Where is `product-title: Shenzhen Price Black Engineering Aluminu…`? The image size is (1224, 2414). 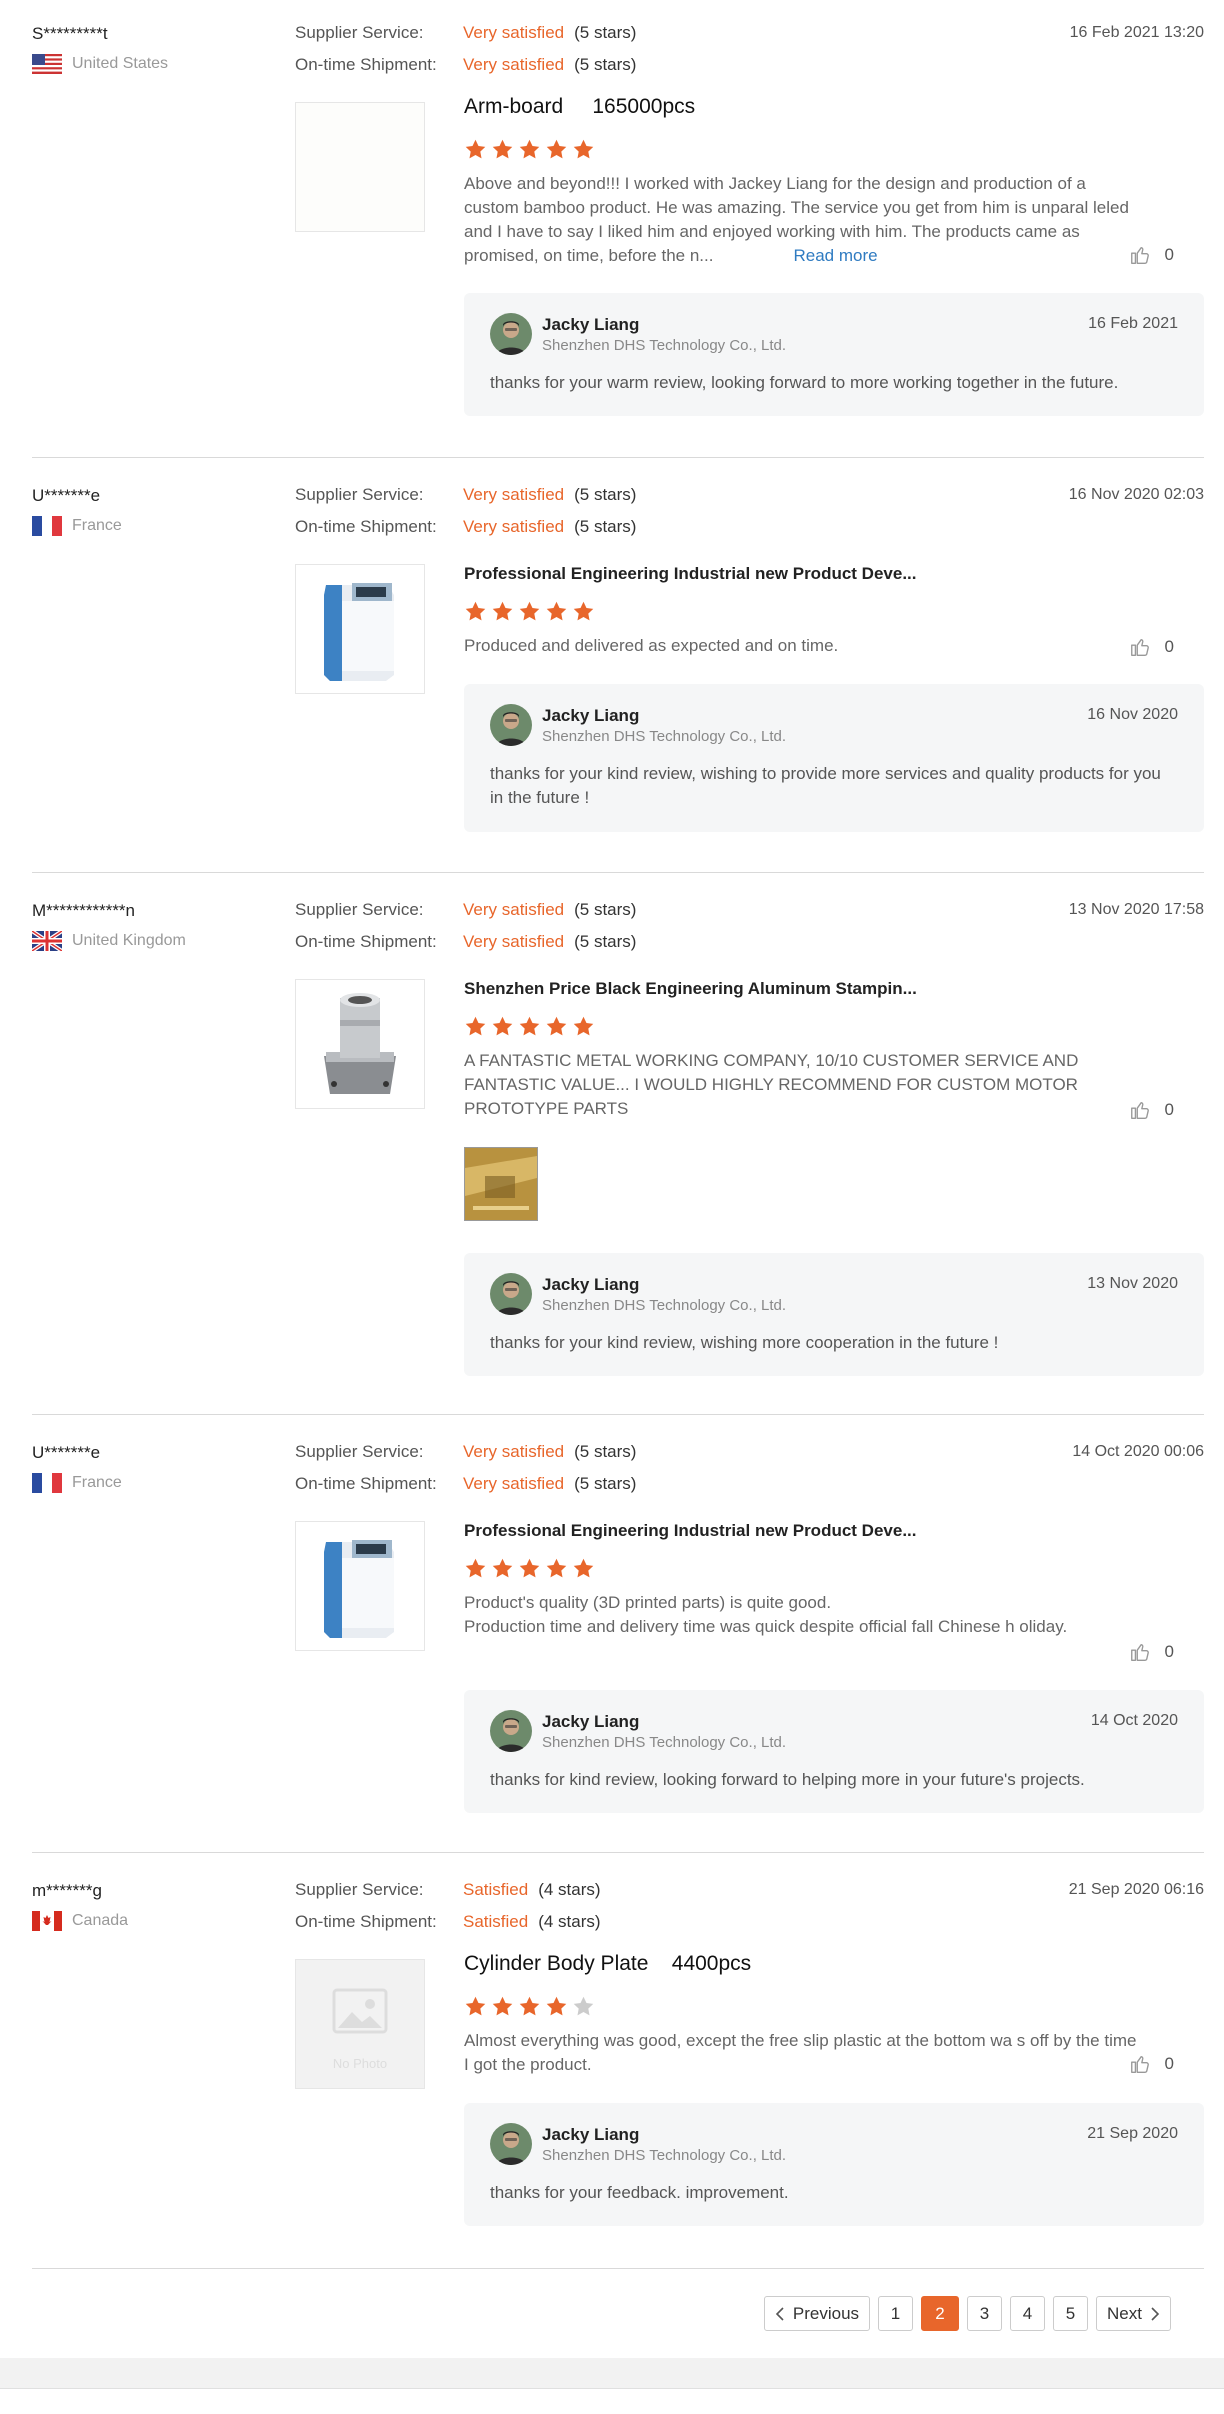 product-title: Shenzhen Price Black Engineering Aluminu… is located at coordinates (690, 989).